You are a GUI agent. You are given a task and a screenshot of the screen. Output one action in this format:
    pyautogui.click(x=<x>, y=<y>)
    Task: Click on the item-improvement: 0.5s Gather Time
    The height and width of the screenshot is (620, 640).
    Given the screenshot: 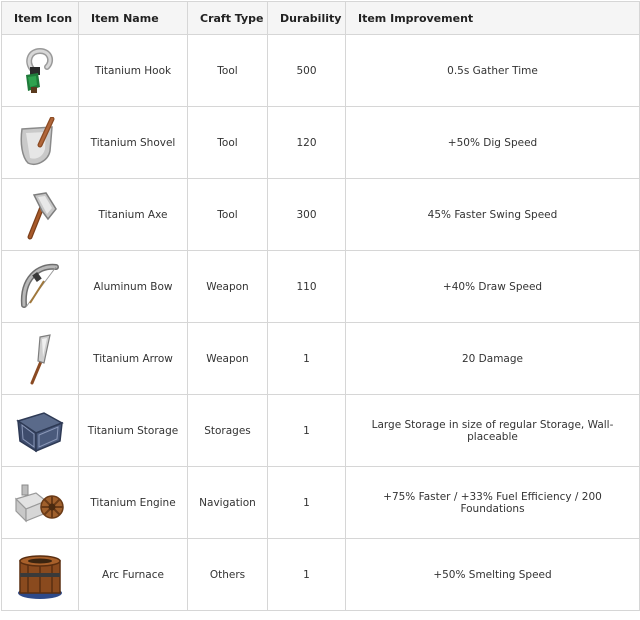 What is the action you would take?
    pyautogui.click(x=492, y=70)
    